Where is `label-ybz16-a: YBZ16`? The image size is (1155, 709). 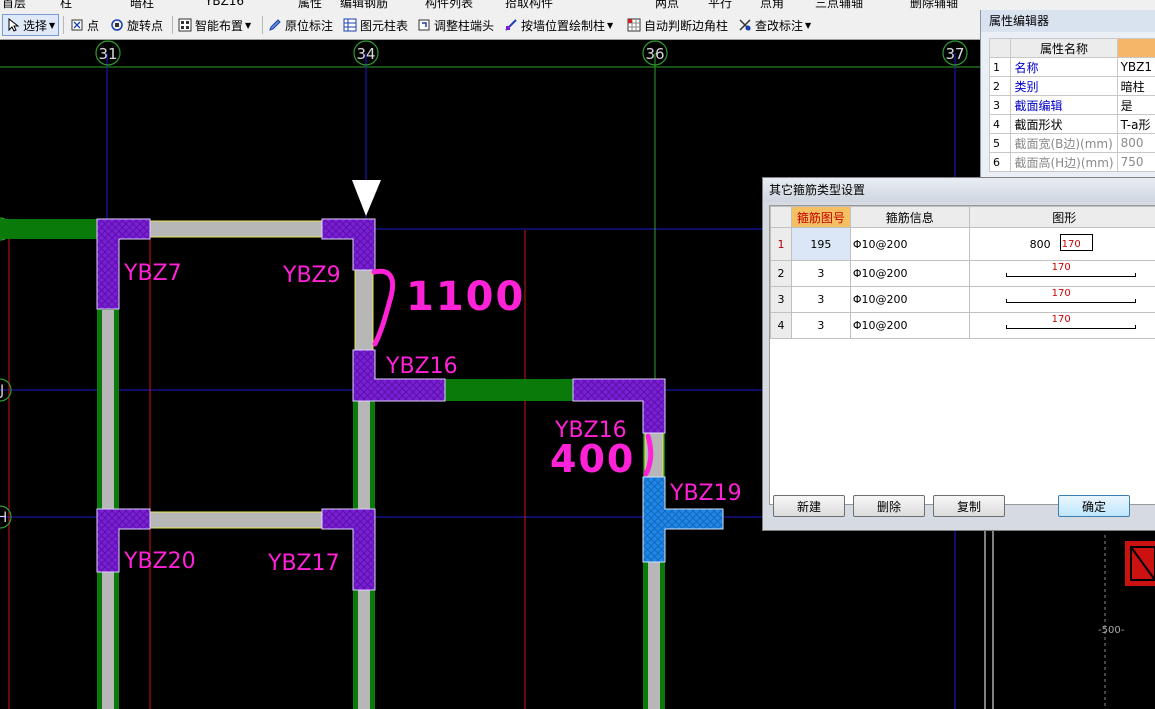
label-ybz16-a: YBZ16 is located at coordinates (421, 366).